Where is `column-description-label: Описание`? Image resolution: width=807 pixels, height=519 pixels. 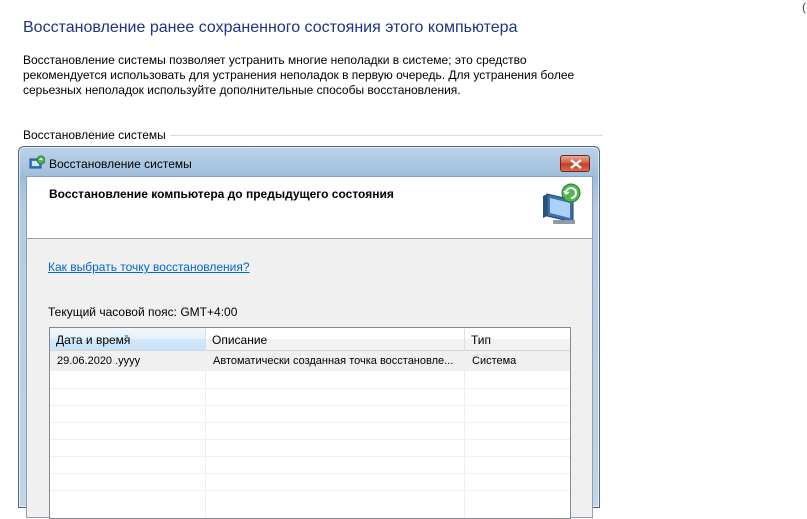
column-description-label: Описание is located at coordinates (240, 340).